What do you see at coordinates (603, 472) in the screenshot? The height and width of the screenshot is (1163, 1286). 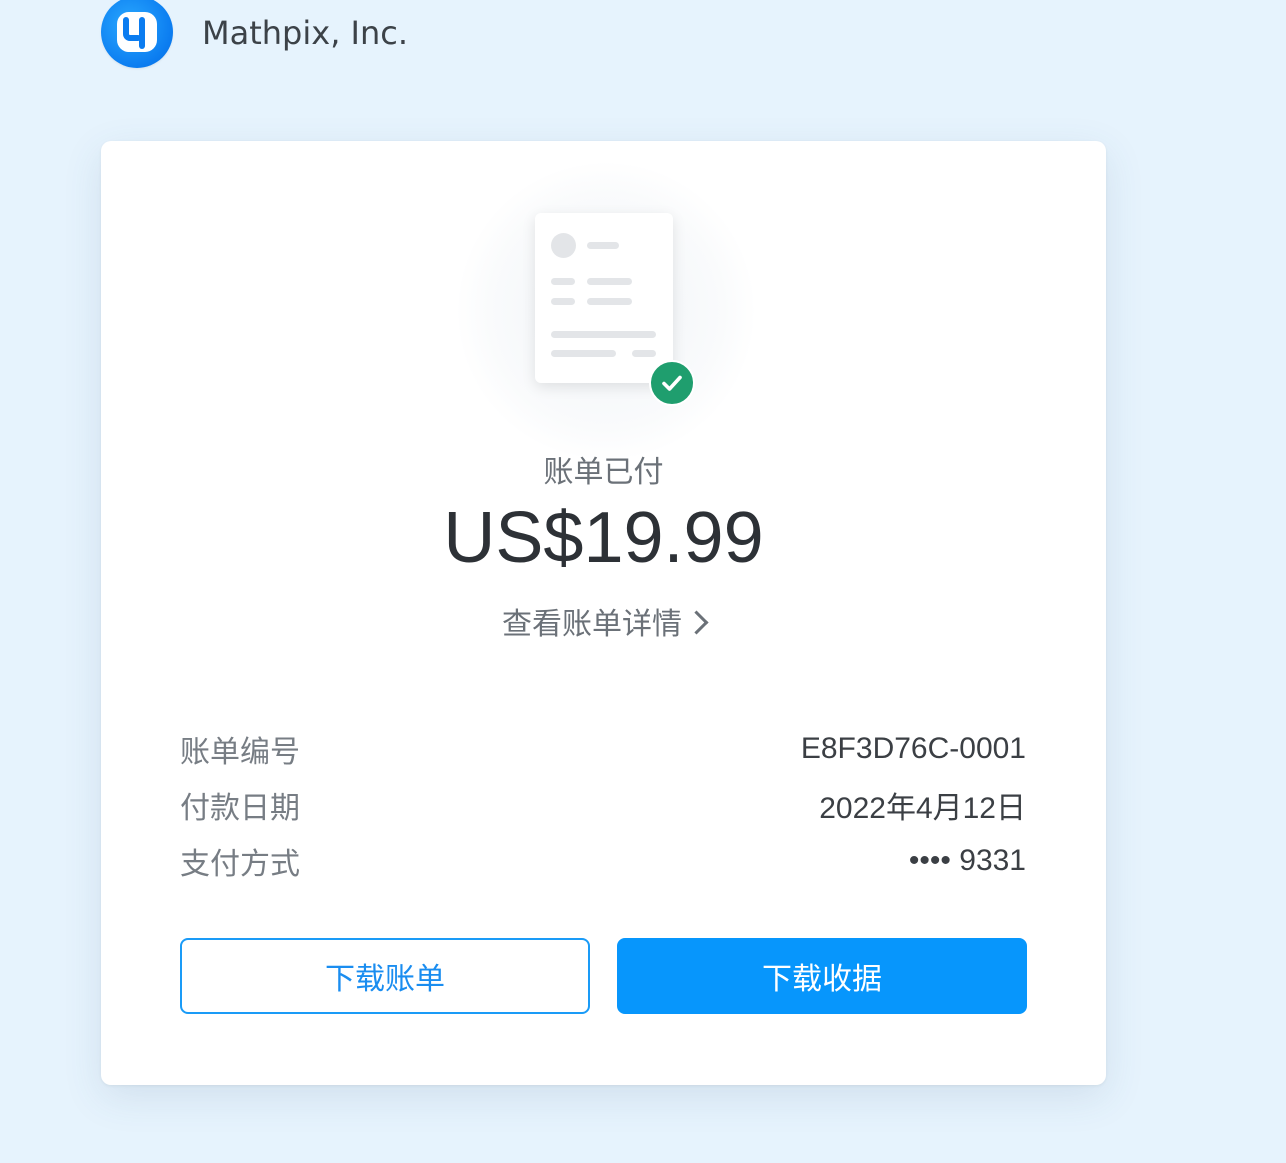 I see `payment-status: 账单已付` at bounding box center [603, 472].